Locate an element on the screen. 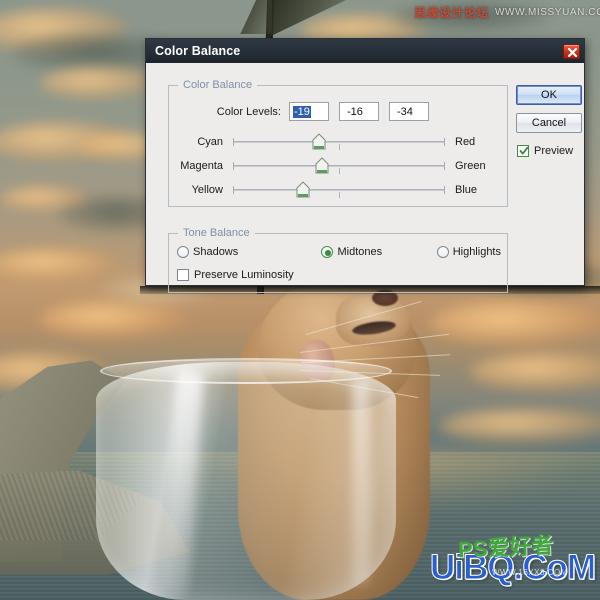 The height and width of the screenshot is (600, 600). watermark-bottom: PS爱好者 UiBQ.CoM WWW.16XX8.COM is located at coordinates (512, 560).